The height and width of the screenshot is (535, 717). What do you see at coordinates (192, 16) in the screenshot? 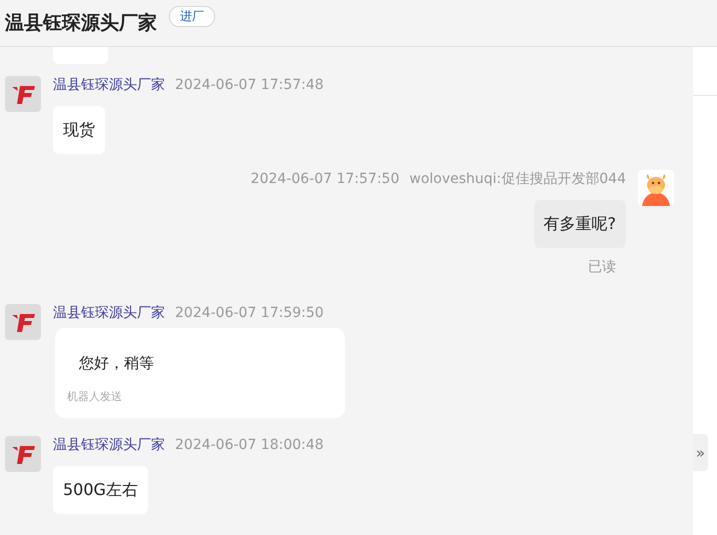
I see `enter-shop-button: 进厂` at bounding box center [192, 16].